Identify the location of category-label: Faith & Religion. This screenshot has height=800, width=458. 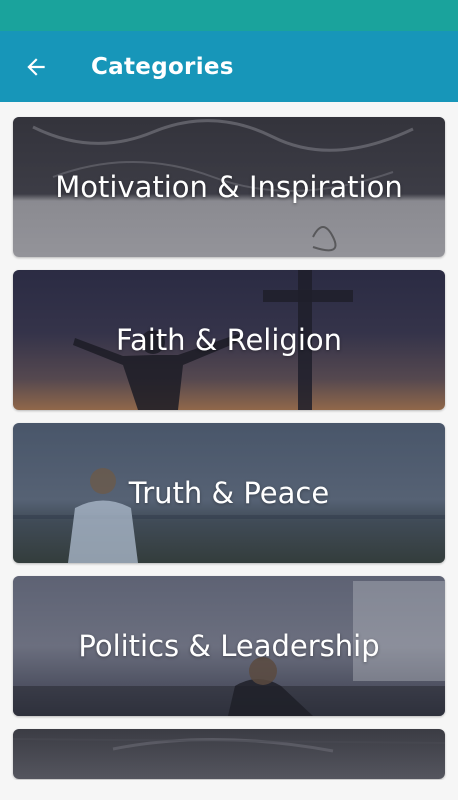
(229, 340).